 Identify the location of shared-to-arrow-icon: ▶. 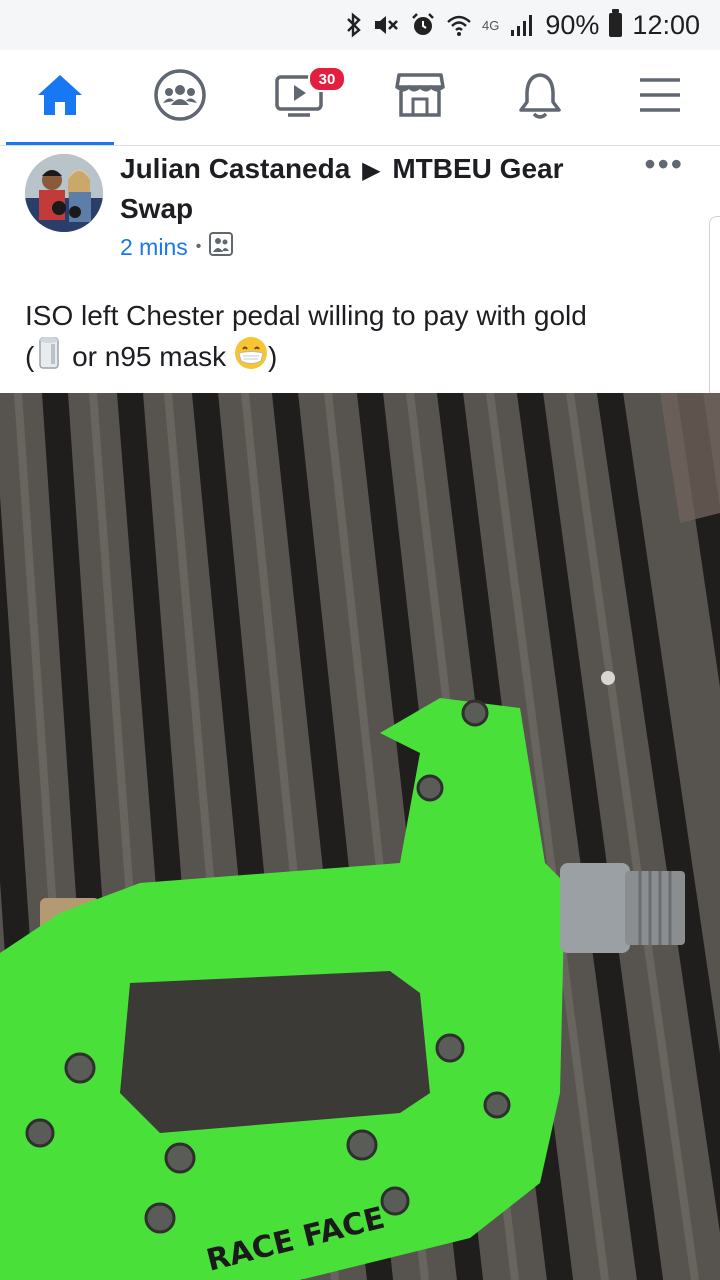
(371, 170).